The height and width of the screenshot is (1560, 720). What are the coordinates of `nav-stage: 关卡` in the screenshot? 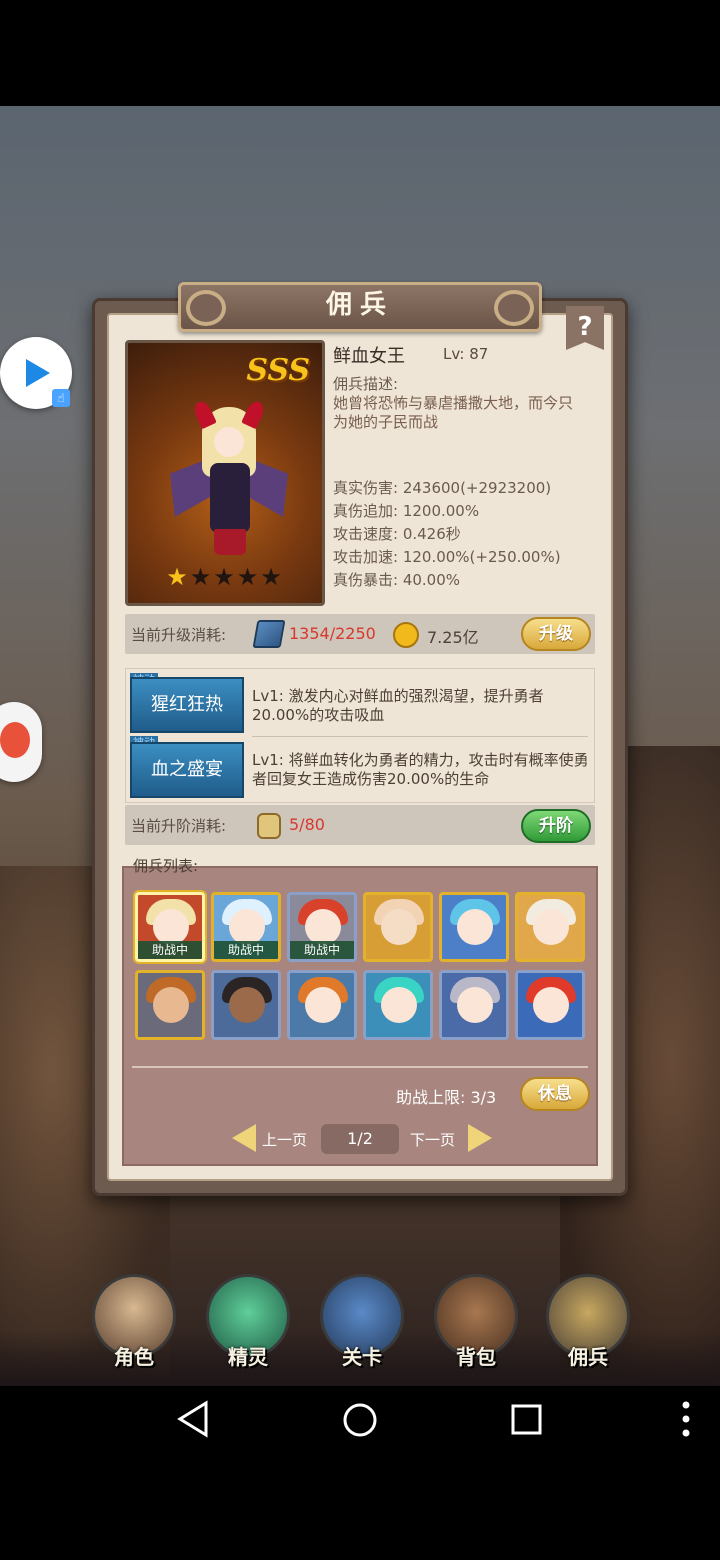 It's located at (362, 1325).